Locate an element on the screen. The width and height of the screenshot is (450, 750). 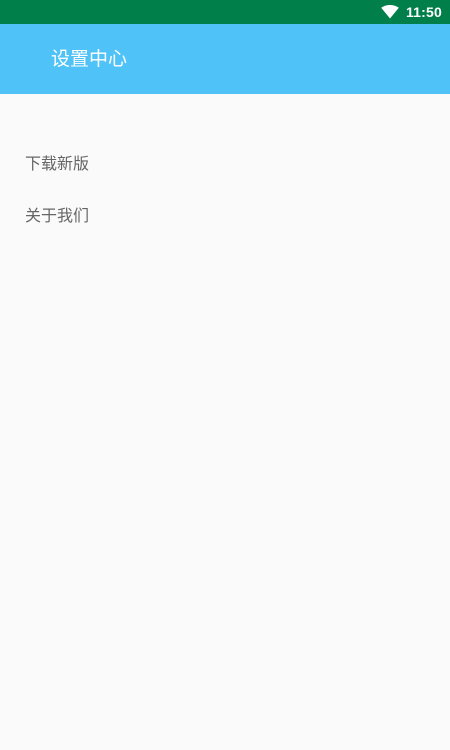
menu-item-label: 下载新版 is located at coordinates (57, 163).